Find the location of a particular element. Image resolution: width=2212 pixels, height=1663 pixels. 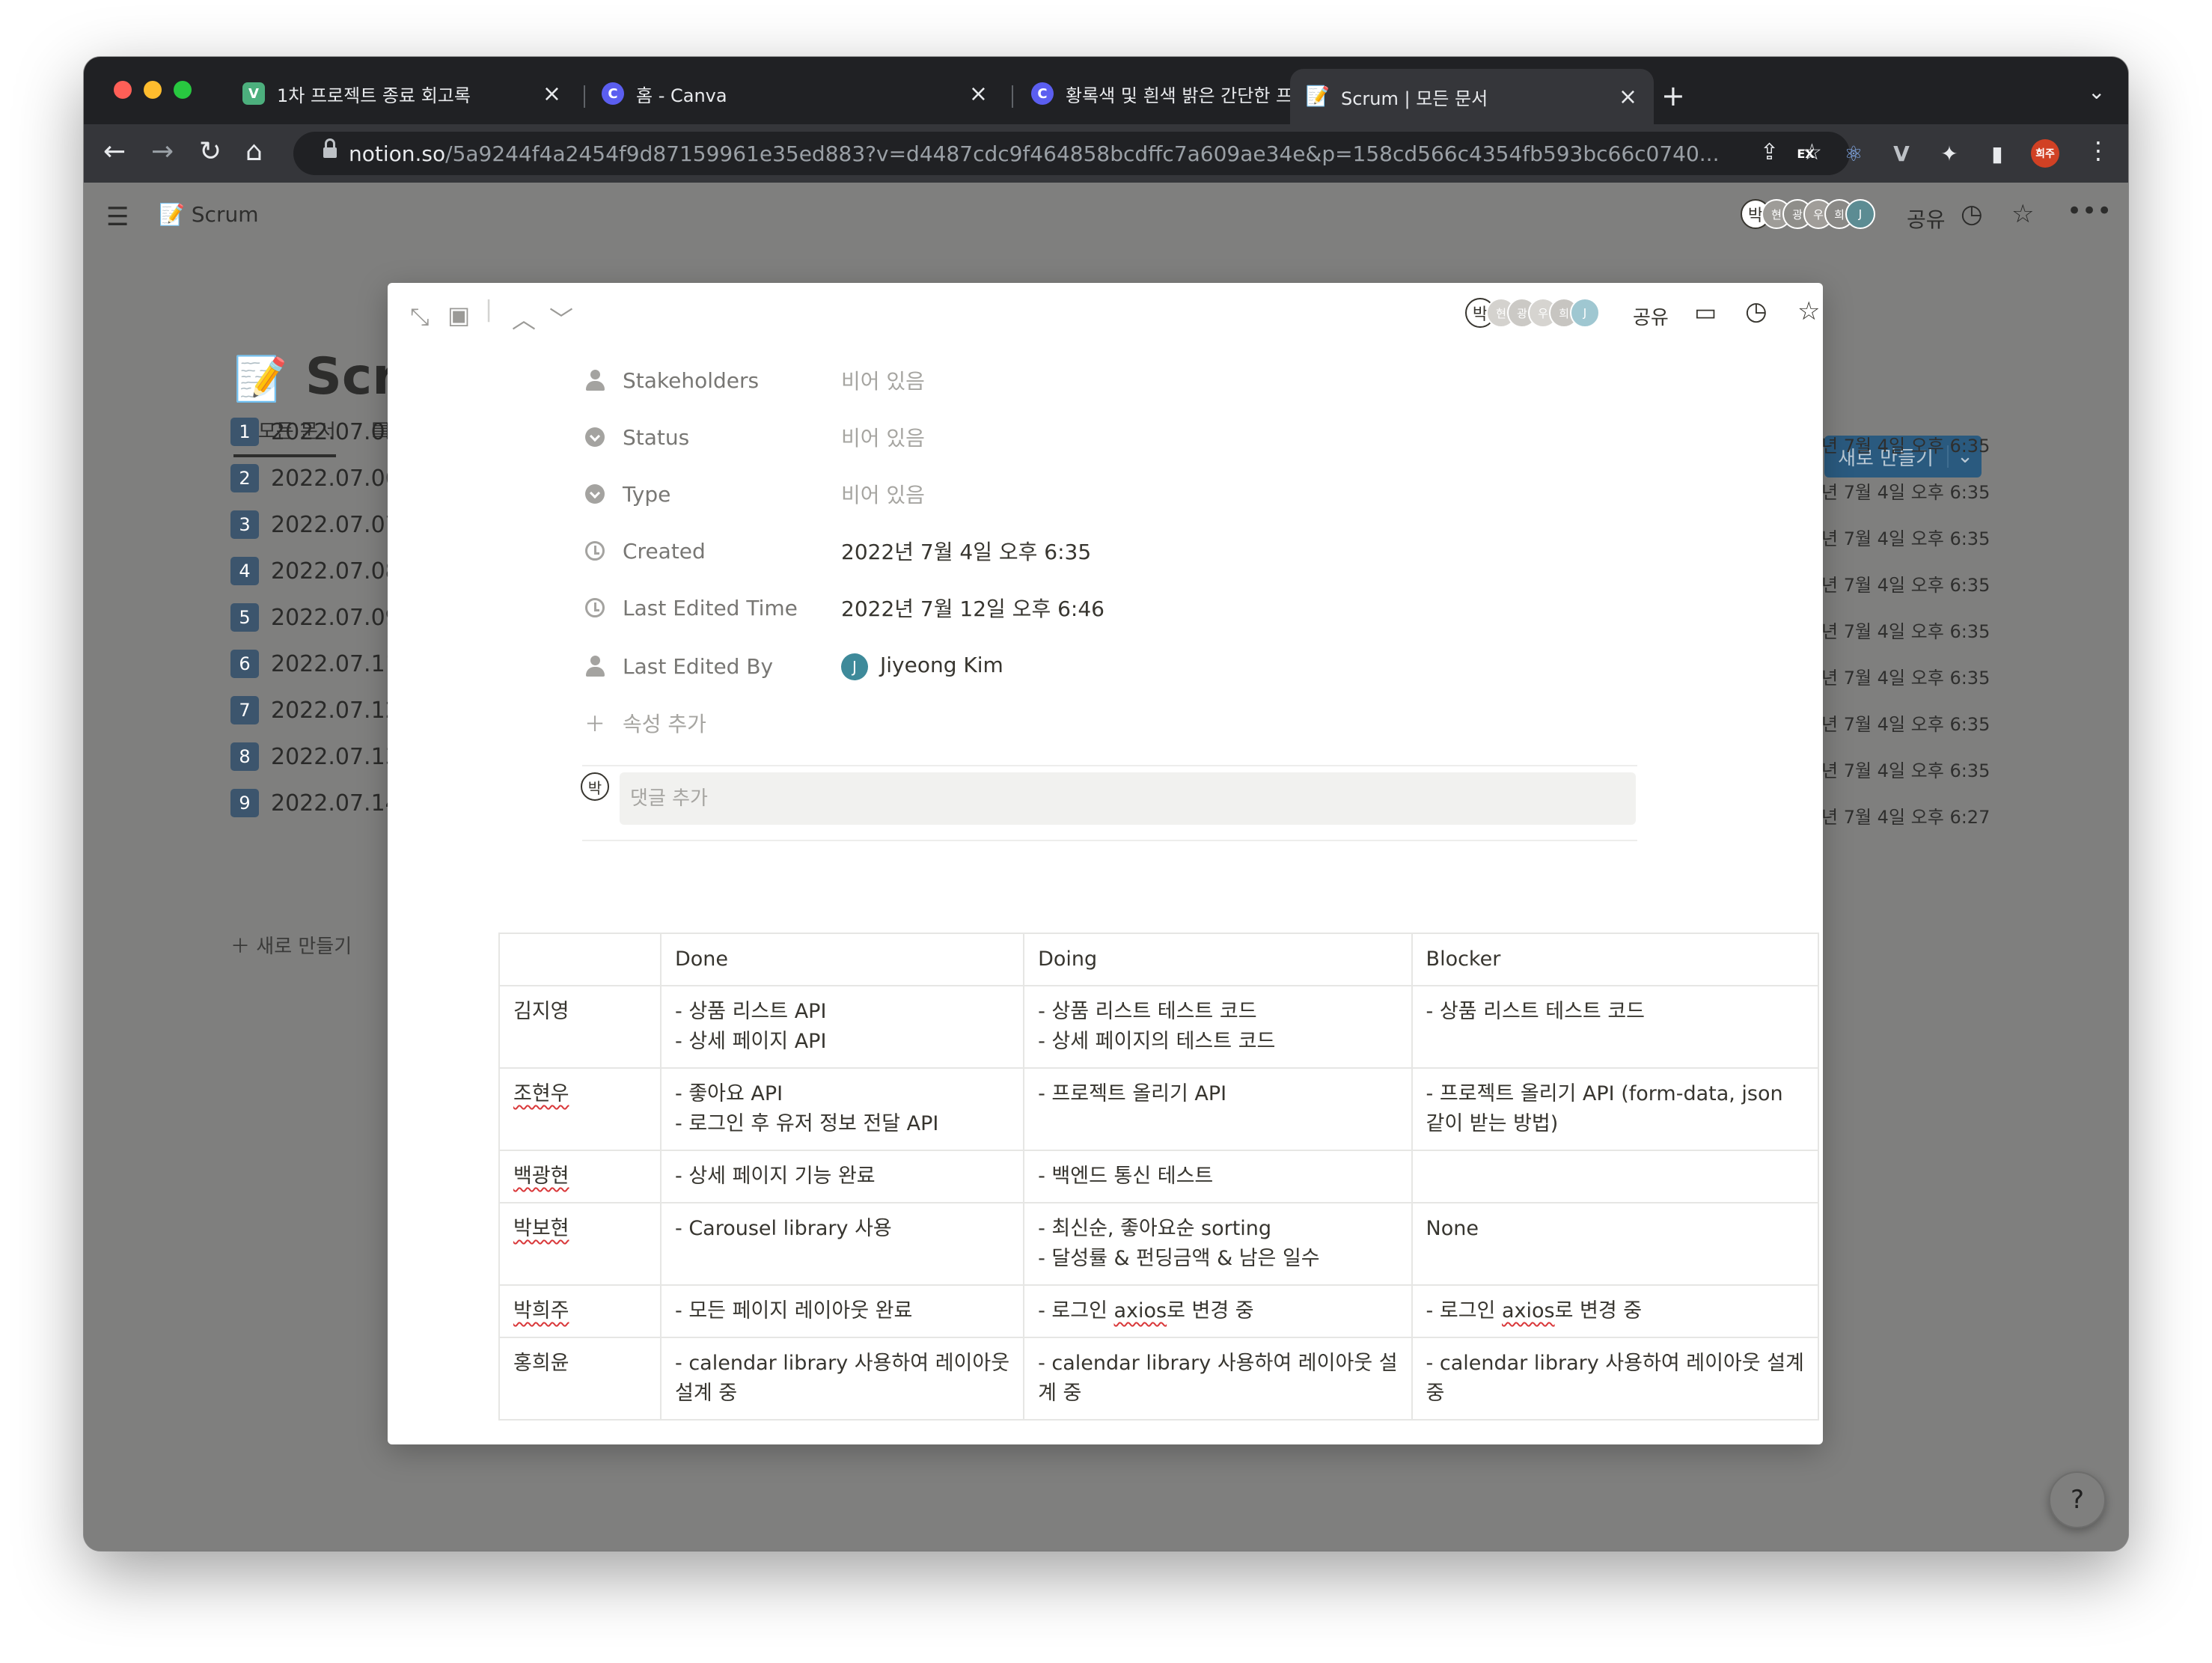

comment-input is located at coordinates (1128, 799).